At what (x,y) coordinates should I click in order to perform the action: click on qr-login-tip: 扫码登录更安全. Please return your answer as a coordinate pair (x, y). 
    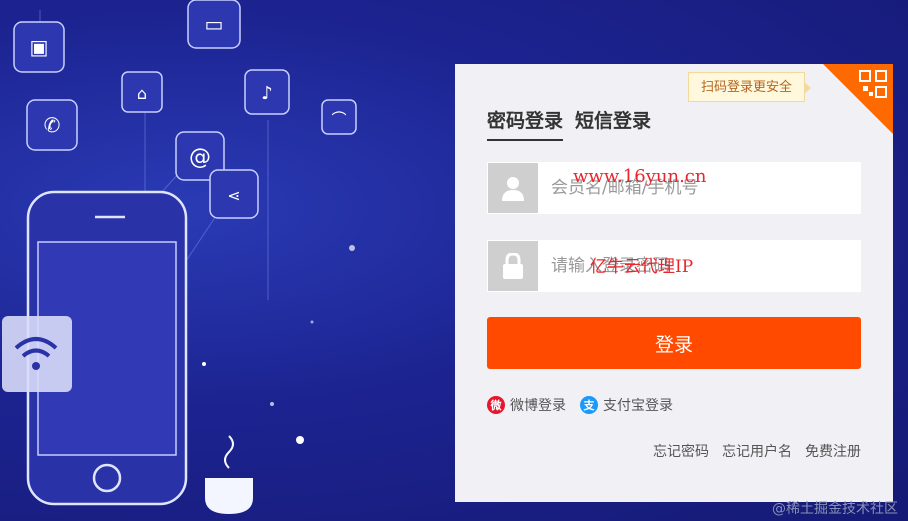
    Looking at the image, I should click on (750, 87).